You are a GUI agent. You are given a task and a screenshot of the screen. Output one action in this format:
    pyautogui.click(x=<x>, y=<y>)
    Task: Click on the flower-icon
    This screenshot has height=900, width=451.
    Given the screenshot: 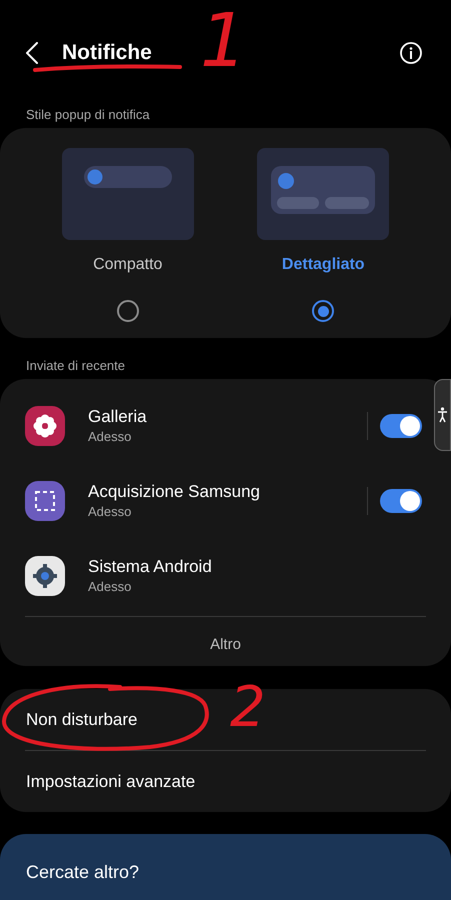 What is the action you would take?
    pyautogui.click(x=45, y=426)
    